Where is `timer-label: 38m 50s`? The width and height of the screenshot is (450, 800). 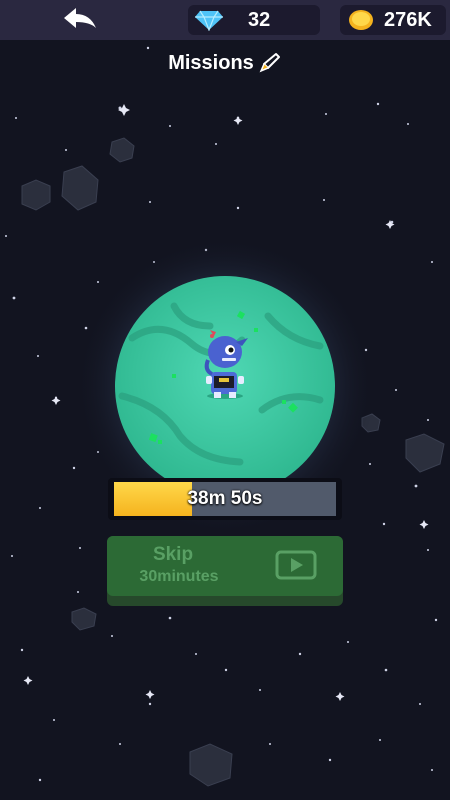
timer-label: 38m 50s is located at coordinates (225, 498).